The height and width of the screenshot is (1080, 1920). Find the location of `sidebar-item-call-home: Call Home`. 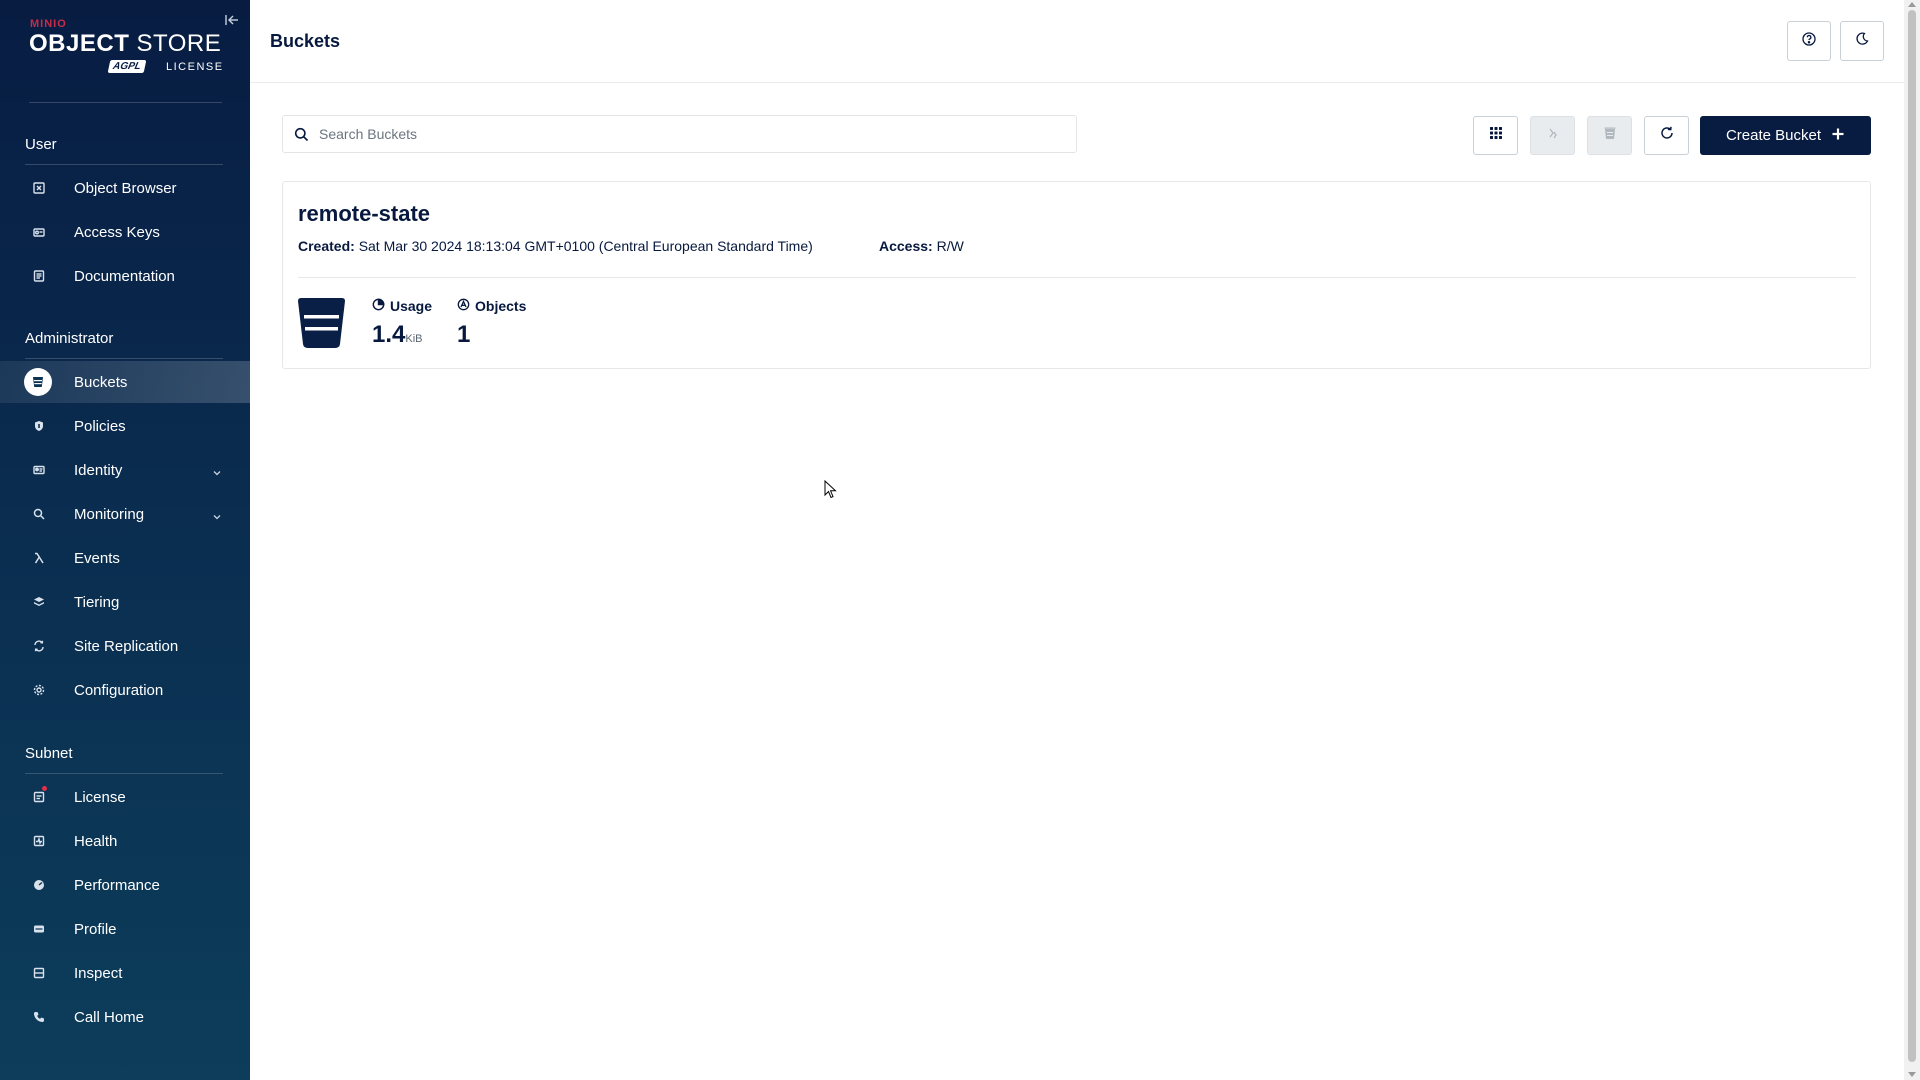

sidebar-item-call-home: Call Home is located at coordinates (125, 1017).